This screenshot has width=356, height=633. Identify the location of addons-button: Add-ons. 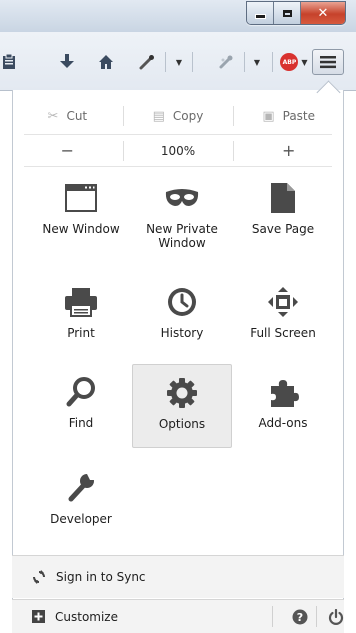
(283, 406).